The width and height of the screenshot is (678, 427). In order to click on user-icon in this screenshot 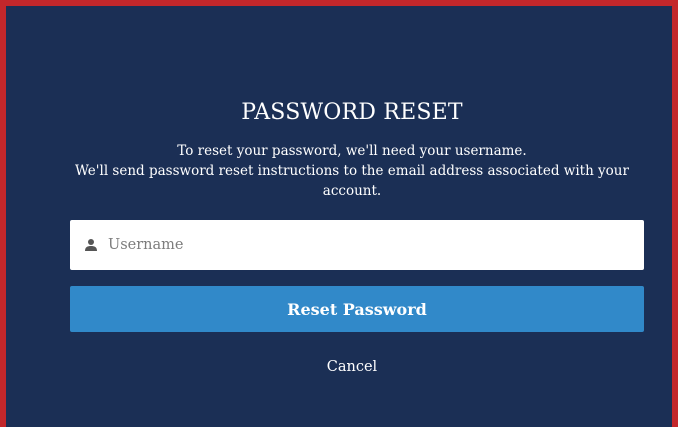, I will do `click(91, 245)`.